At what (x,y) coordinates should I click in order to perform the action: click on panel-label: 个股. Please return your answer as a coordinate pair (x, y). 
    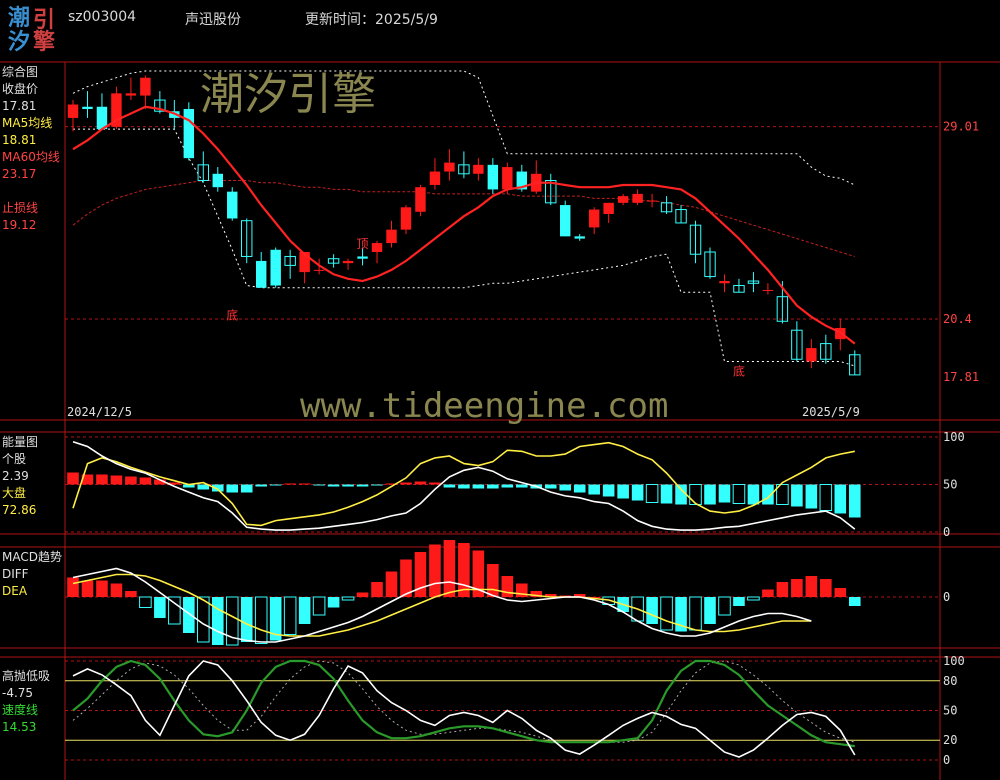
    Looking at the image, I should click on (14, 459).